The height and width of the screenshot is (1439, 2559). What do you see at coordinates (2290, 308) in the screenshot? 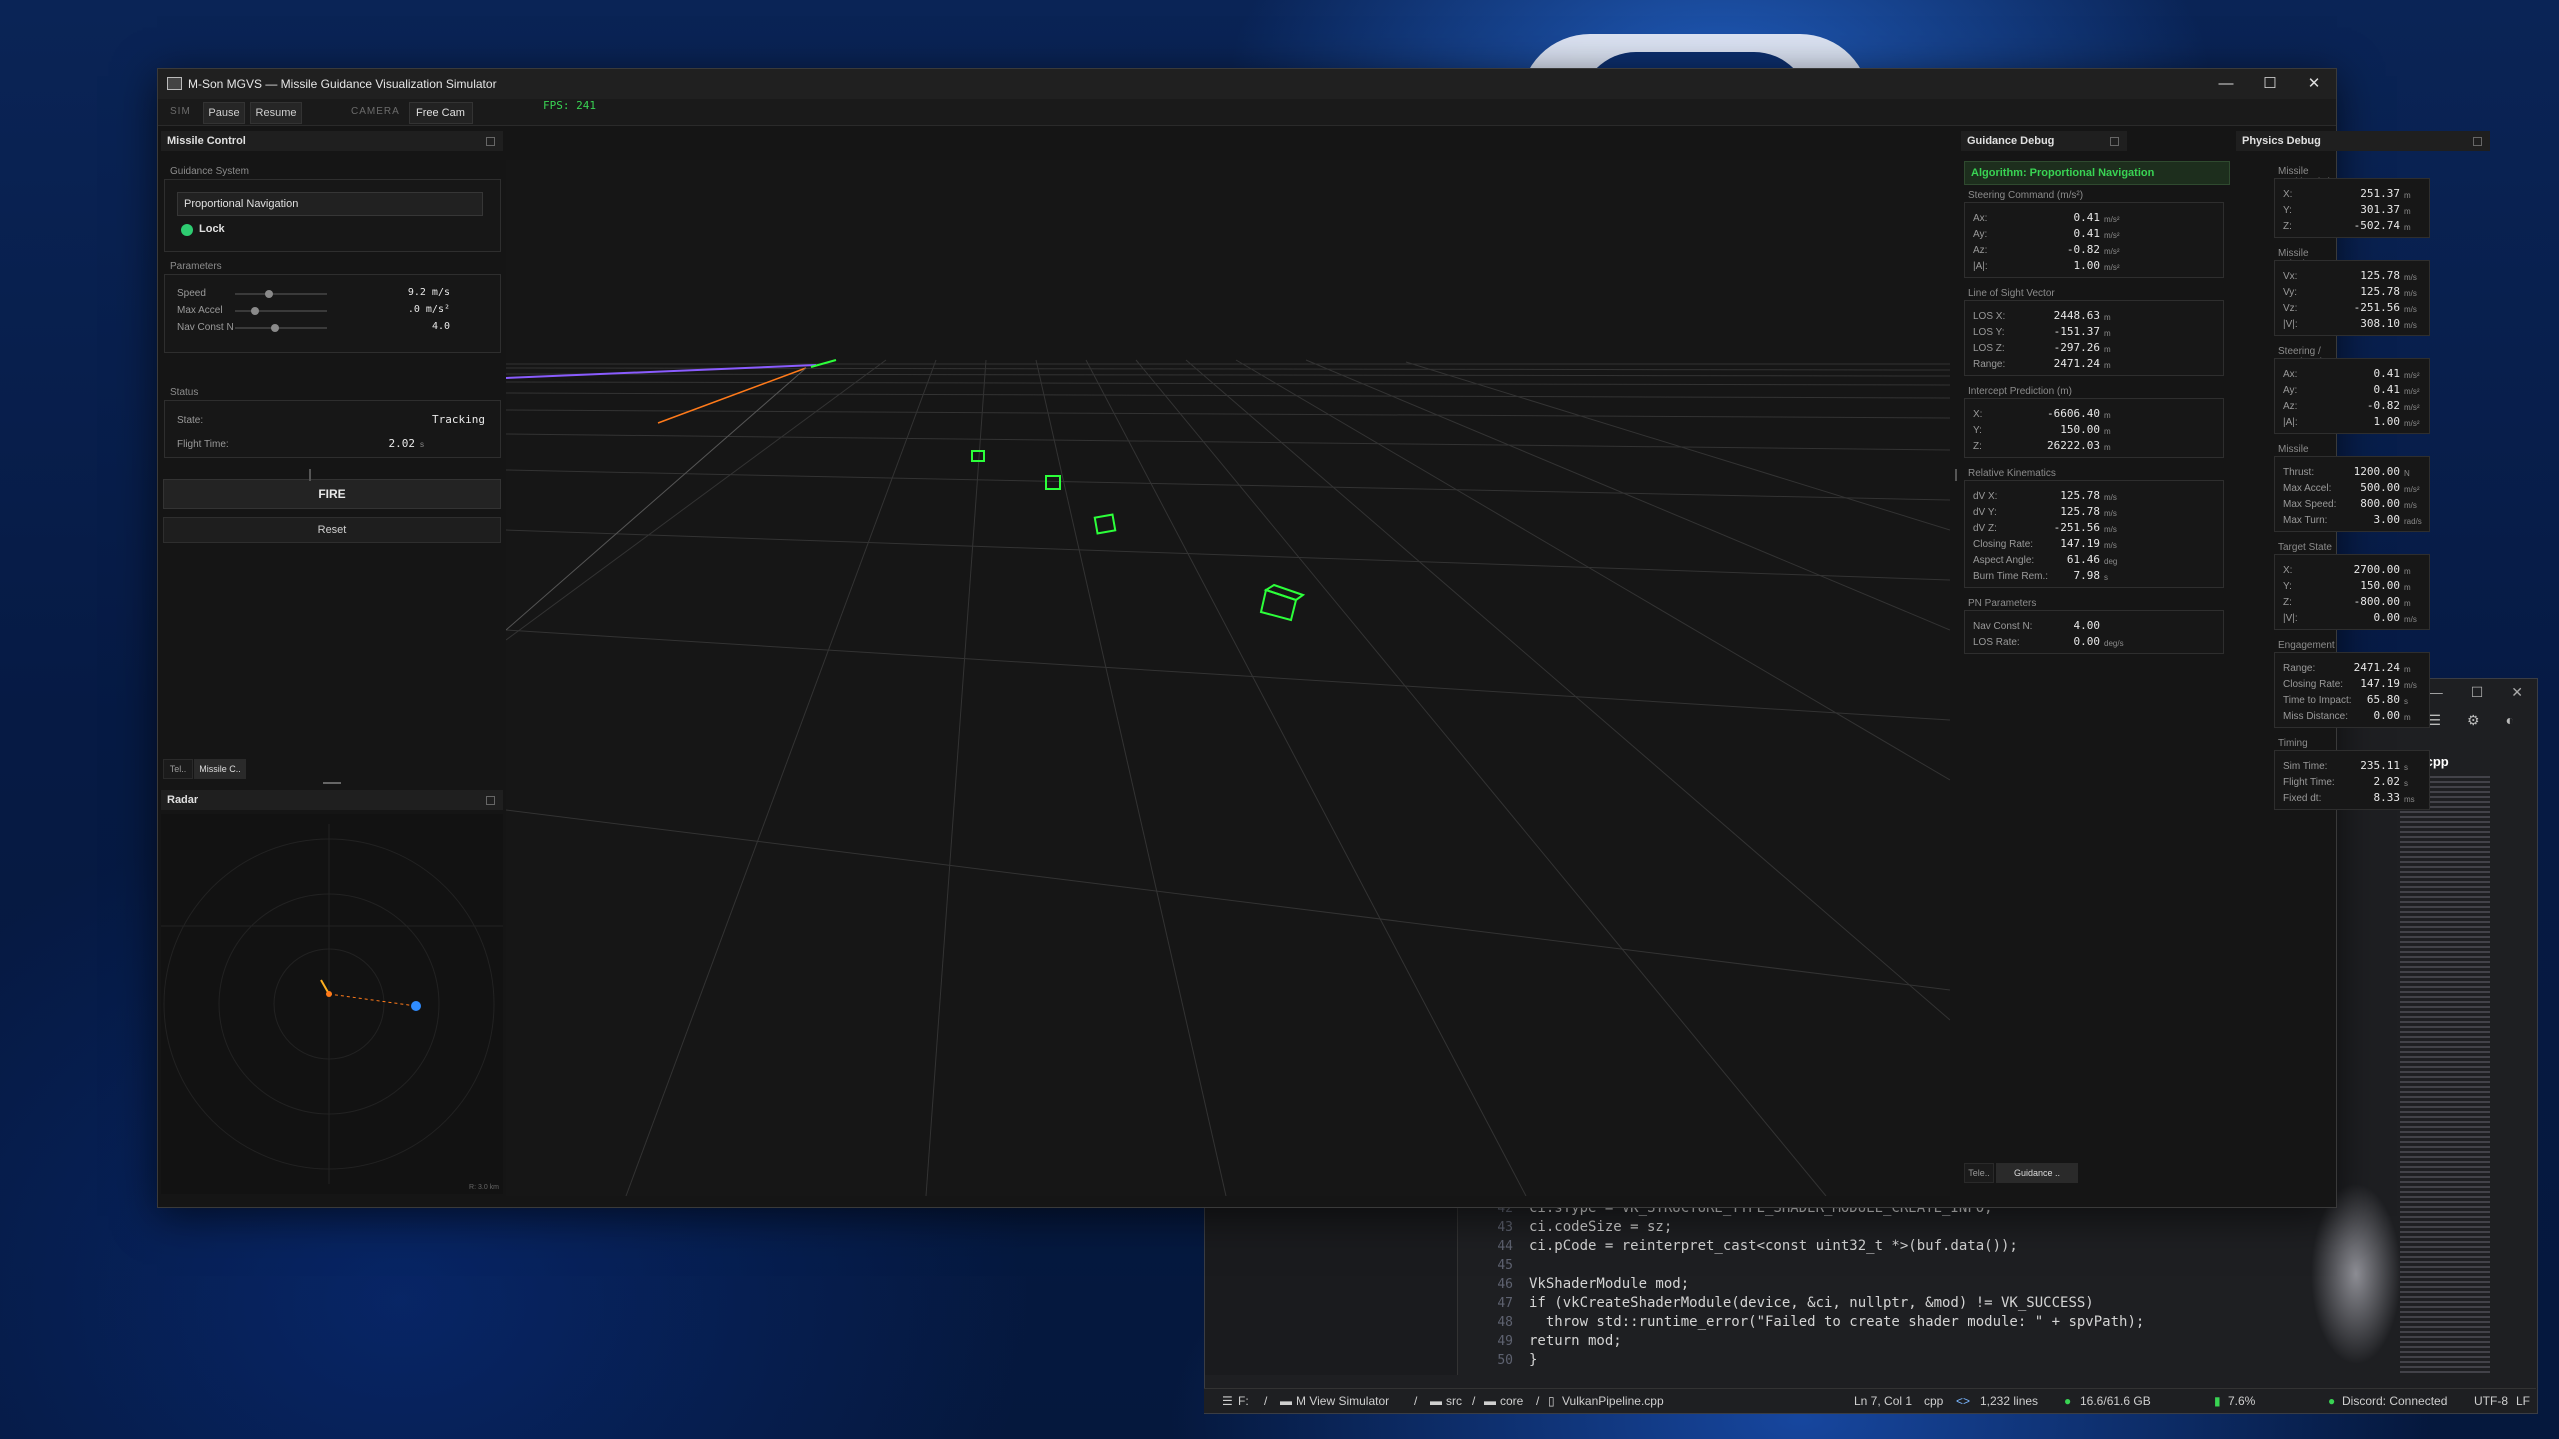
I see `row-label: Vz:` at bounding box center [2290, 308].